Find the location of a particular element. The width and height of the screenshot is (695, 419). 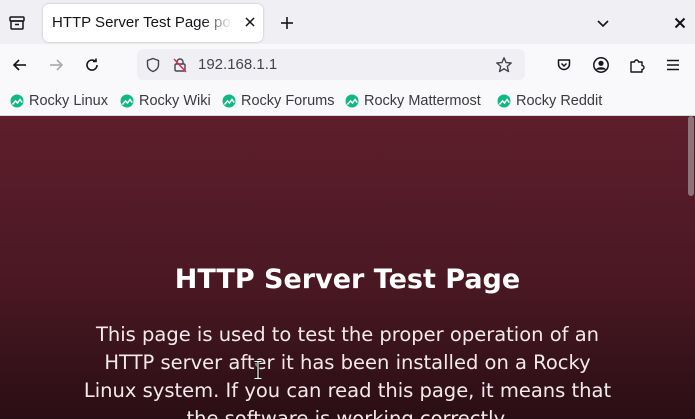

app-menu-button is located at coordinates (673, 65).